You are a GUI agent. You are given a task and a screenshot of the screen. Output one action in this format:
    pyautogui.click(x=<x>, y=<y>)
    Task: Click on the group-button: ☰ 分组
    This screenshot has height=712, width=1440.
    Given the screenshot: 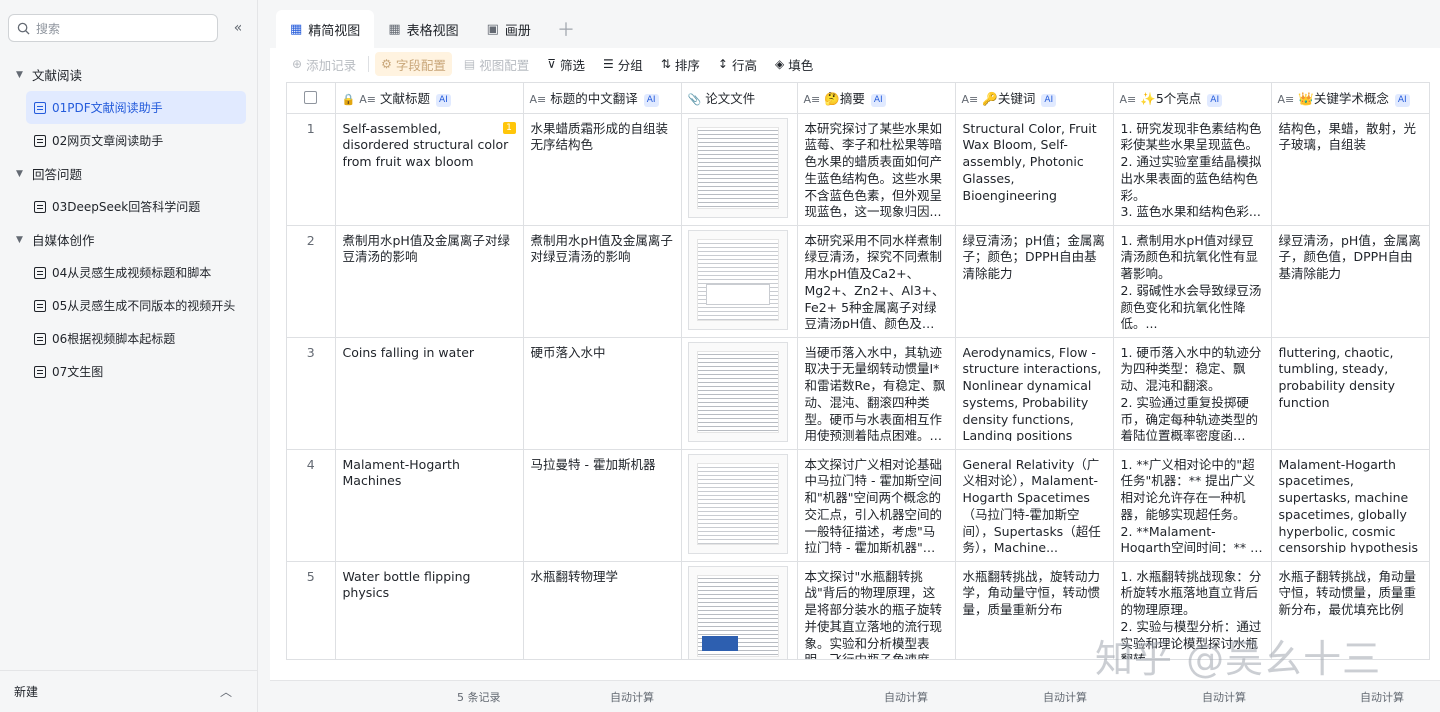 What is the action you would take?
    pyautogui.click(x=623, y=64)
    